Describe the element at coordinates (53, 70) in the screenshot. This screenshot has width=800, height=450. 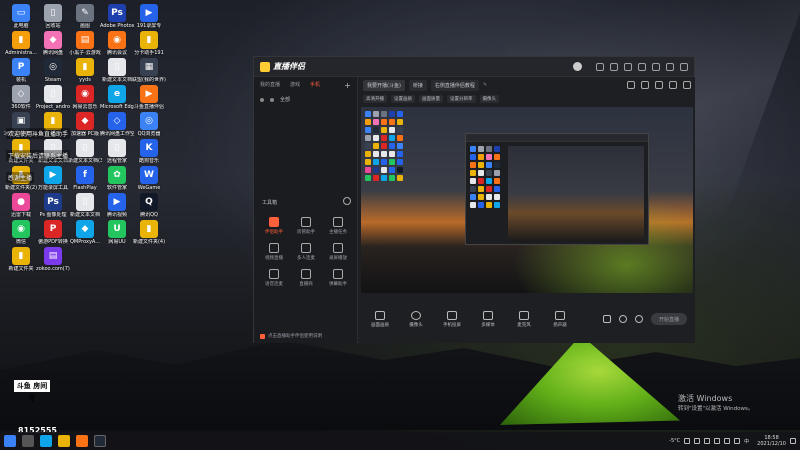
I see `desktop-icon: ◎ Steam` at that location.